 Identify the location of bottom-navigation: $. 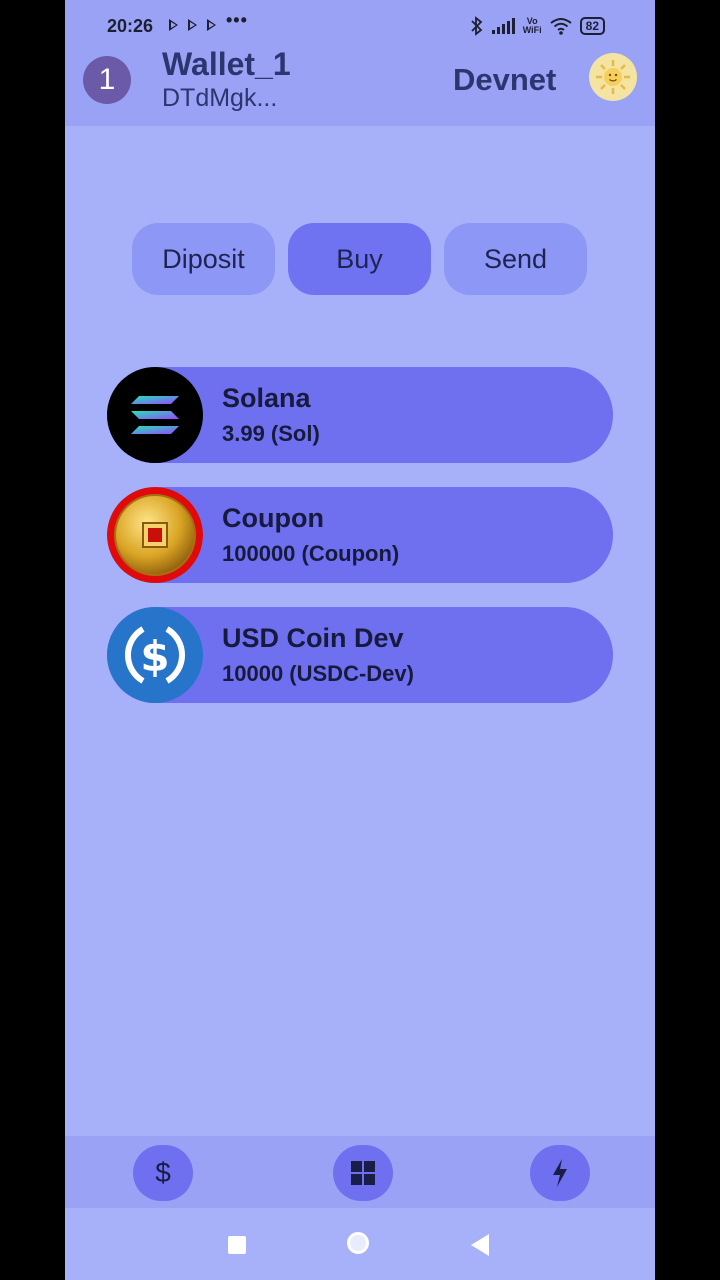
(360, 1172).